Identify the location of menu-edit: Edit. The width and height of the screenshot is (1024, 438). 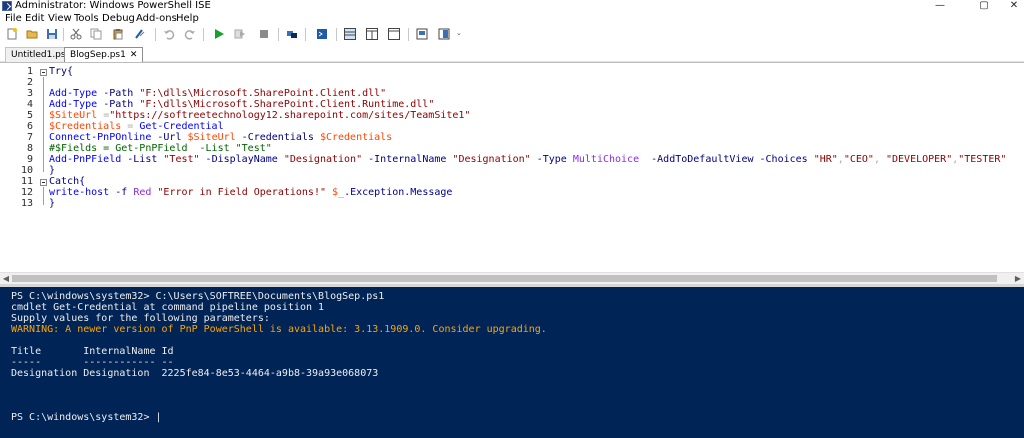
(34, 19).